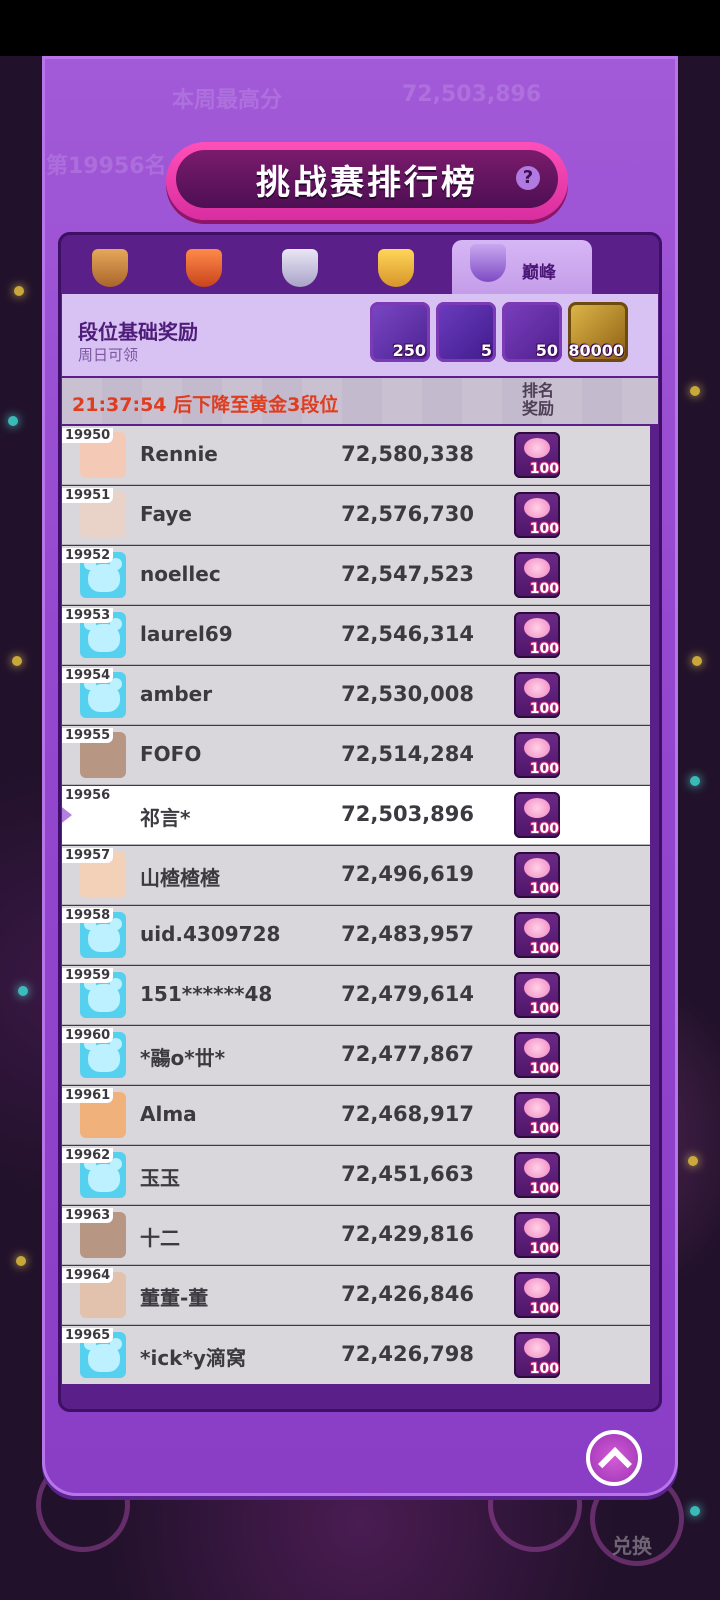 The height and width of the screenshot is (1600, 720). What do you see at coordinates (396, 268) in the screenshot?
I see `tab-gold` at bounding box center [396, 268].